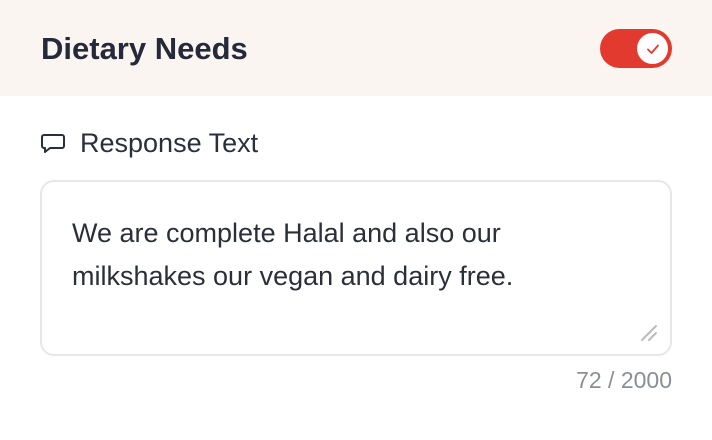  What do you see at coordinates (169, 143) in the screenshot?
I see `response-text-label-text: Response Text` at bounding box center [169, 143].